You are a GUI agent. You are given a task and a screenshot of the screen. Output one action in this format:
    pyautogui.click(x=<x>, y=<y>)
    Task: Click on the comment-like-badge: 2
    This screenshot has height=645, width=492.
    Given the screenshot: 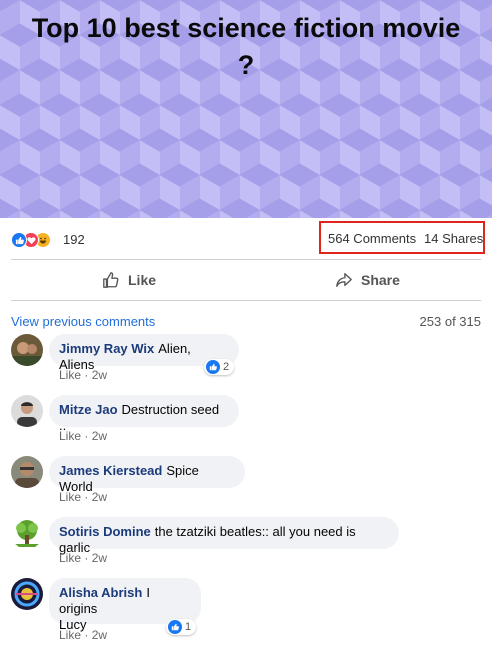 What is the action you would take?
    pyautogui.click(x=219, y=367)
    